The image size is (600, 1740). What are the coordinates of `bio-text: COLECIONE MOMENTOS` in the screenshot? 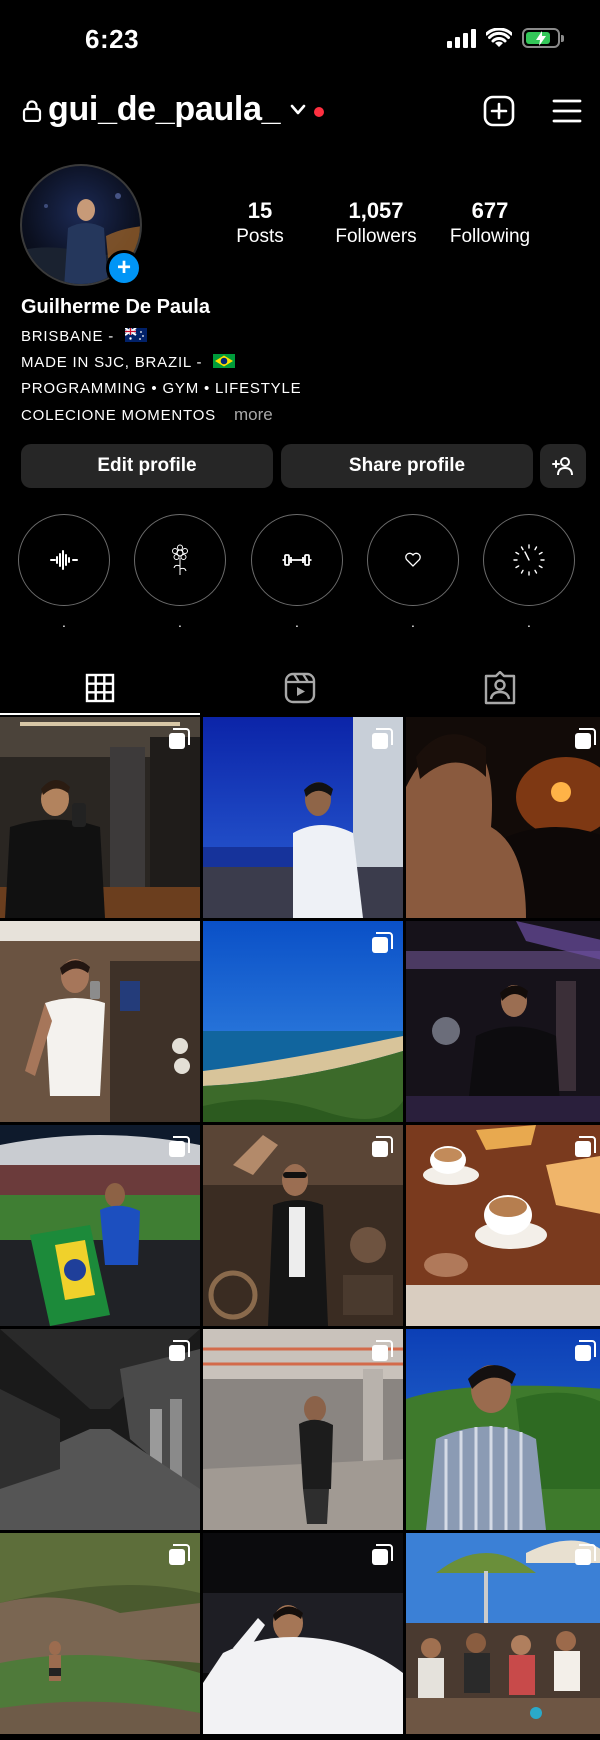 It's located at (118, 415).